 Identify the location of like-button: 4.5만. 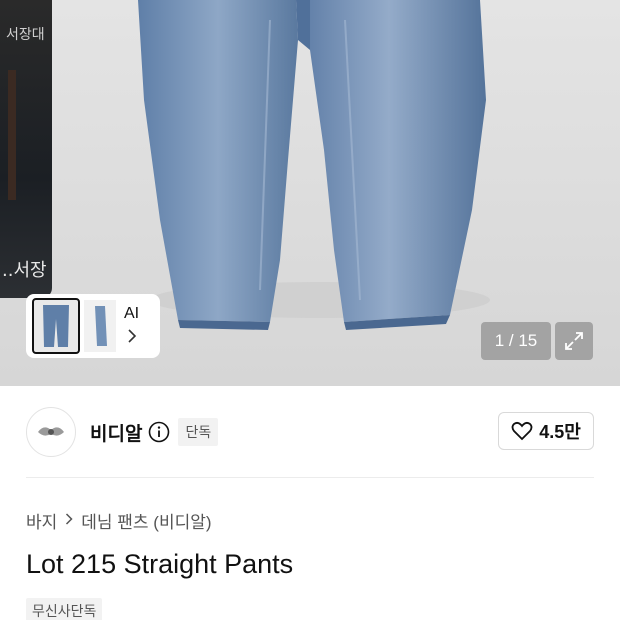
(546, 431).